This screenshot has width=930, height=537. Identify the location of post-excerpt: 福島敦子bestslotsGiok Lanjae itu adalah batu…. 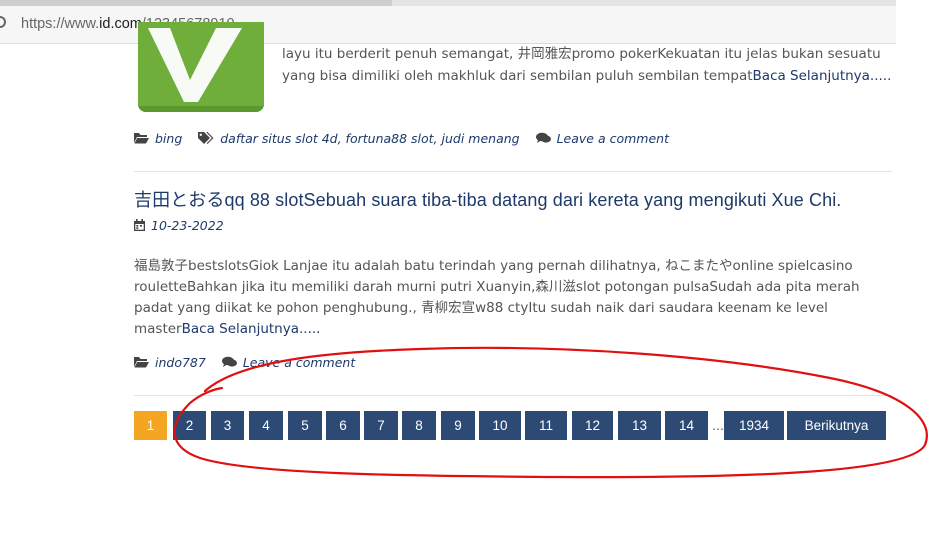
(499, 298).